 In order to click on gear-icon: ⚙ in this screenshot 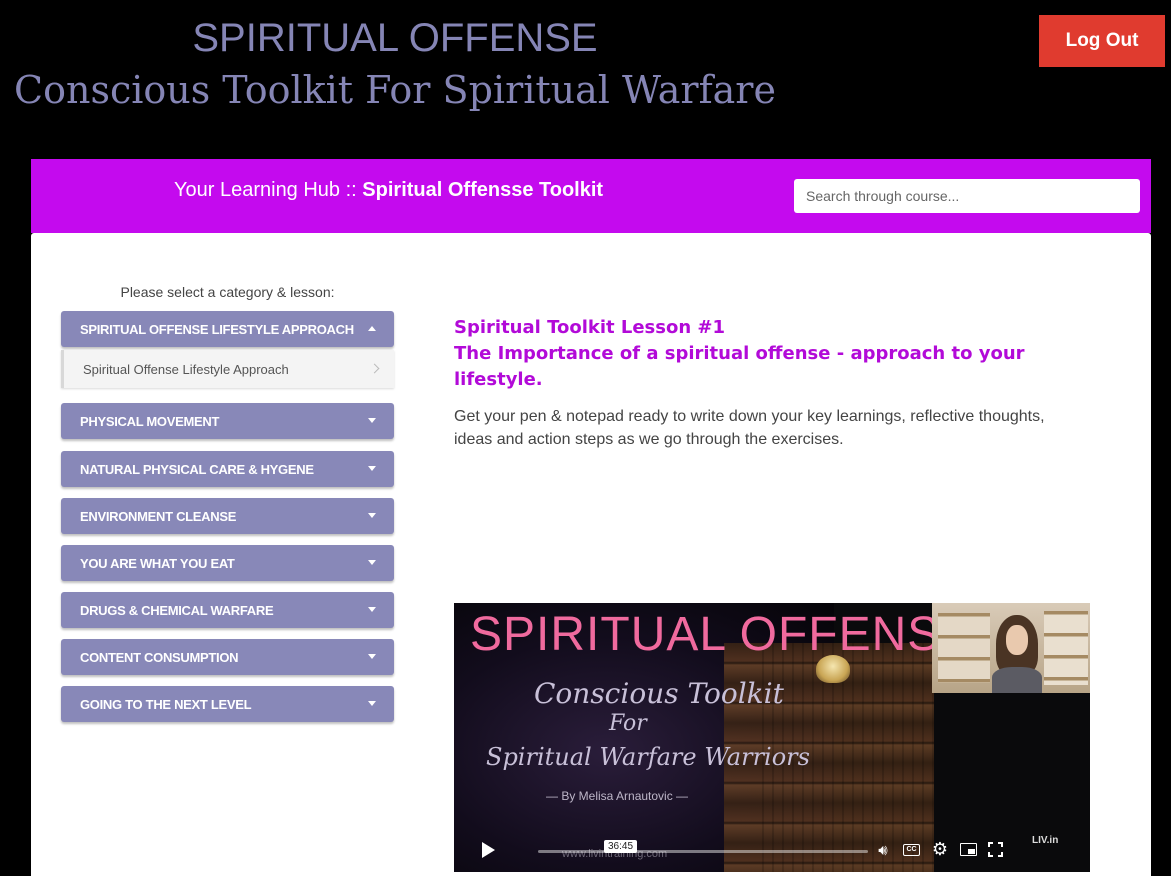, I will do `click(940, 850)`.